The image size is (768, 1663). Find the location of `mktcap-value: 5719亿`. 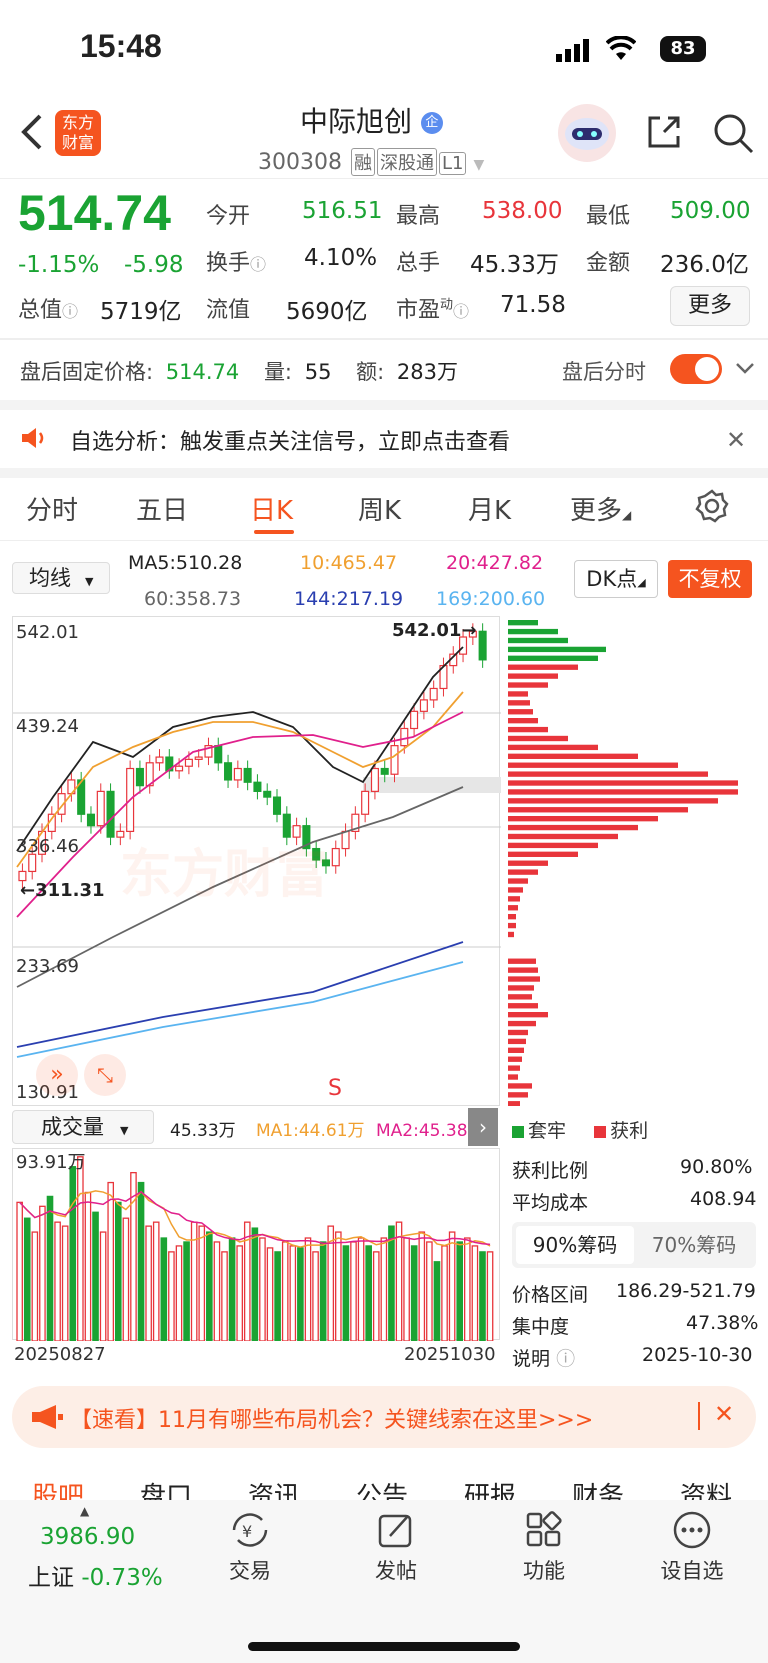

mktcap-value: 5719亿 is located at coordinates (141, 312).